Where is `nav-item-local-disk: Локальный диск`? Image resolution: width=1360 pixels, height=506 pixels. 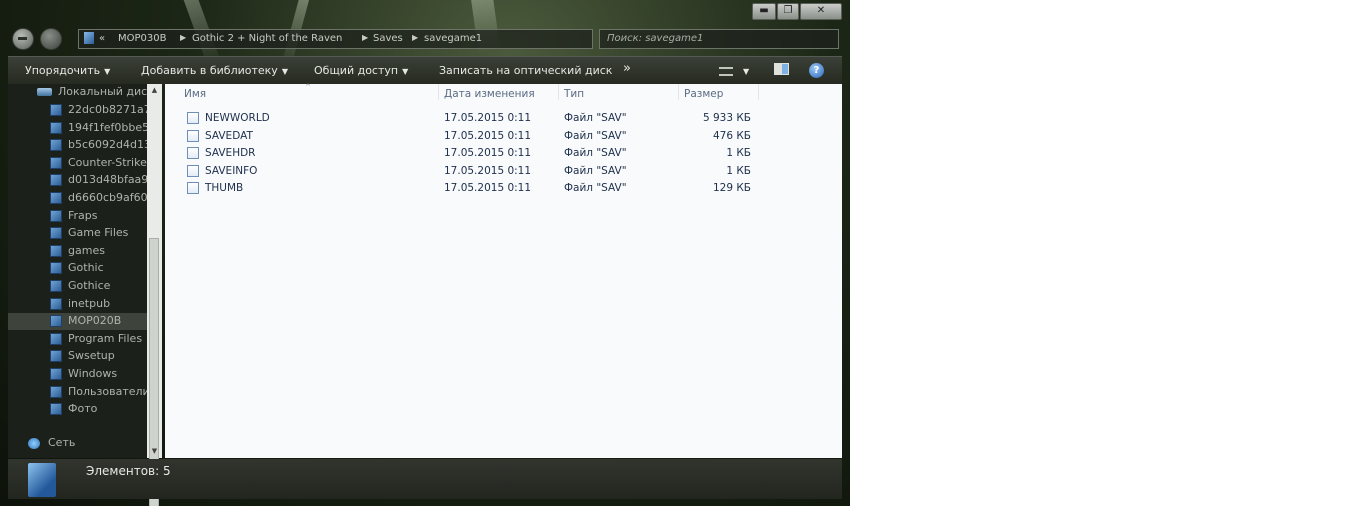 nav-item-local-disk: Локальный диск is located at coordinates (77, 92).